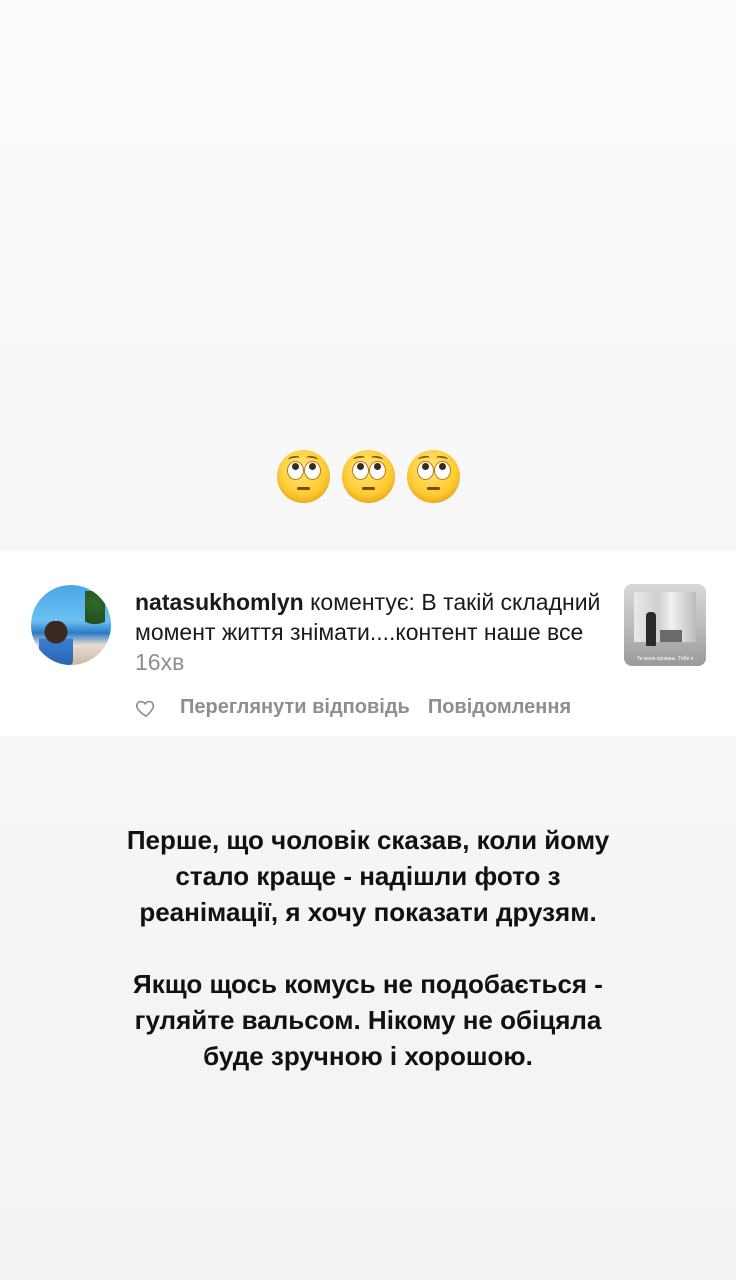 This screenshot has width=736, height=1280. What do you see at coordinates (368, 840) in the screenshot?
I see `story-line: Перше, що чоловік сказав, коли йому` at bounding box center [368, 840].